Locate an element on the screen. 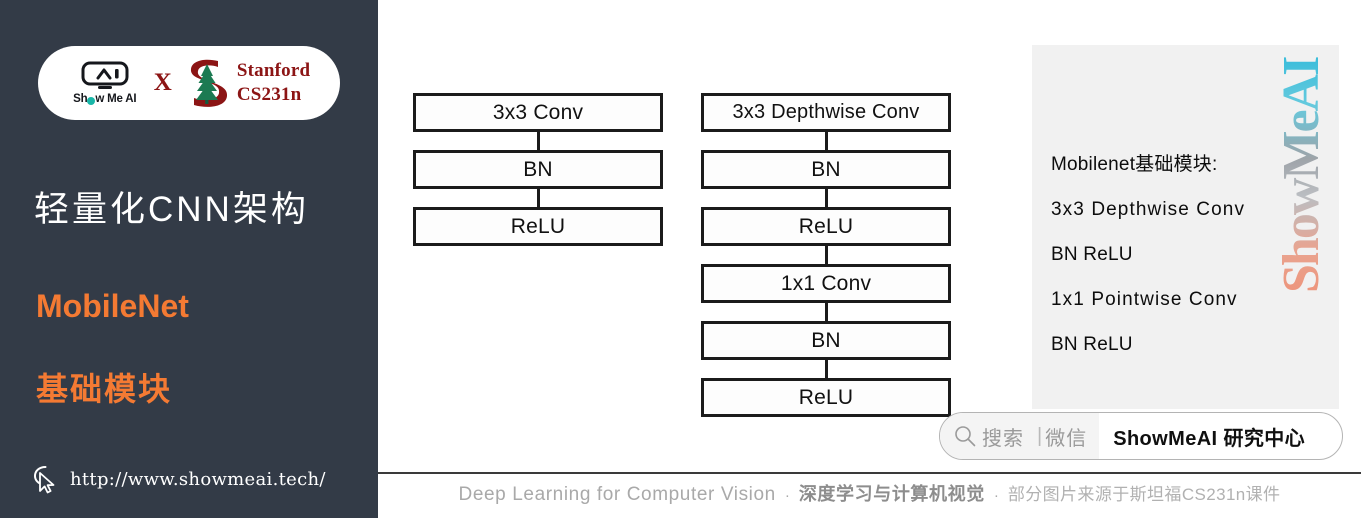  stanford-line2: CS231n is located at coordinates (269, 94).